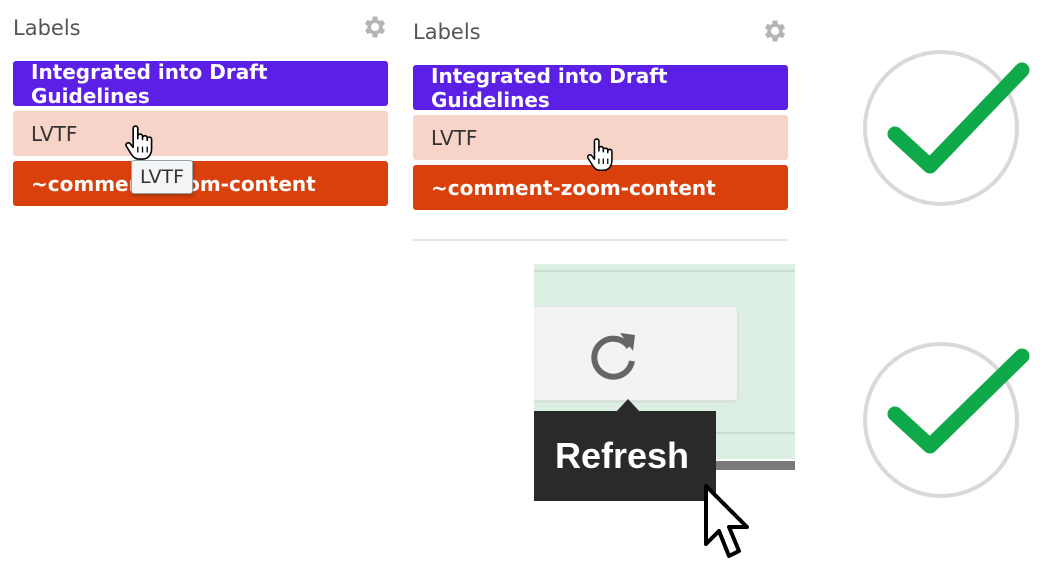 Image resolution: width=1057 pixels, height=574 pixels. Describe the element at coordinates (200, 133) in the screenshot. I see `label-lvtf: LVTF` at that location.